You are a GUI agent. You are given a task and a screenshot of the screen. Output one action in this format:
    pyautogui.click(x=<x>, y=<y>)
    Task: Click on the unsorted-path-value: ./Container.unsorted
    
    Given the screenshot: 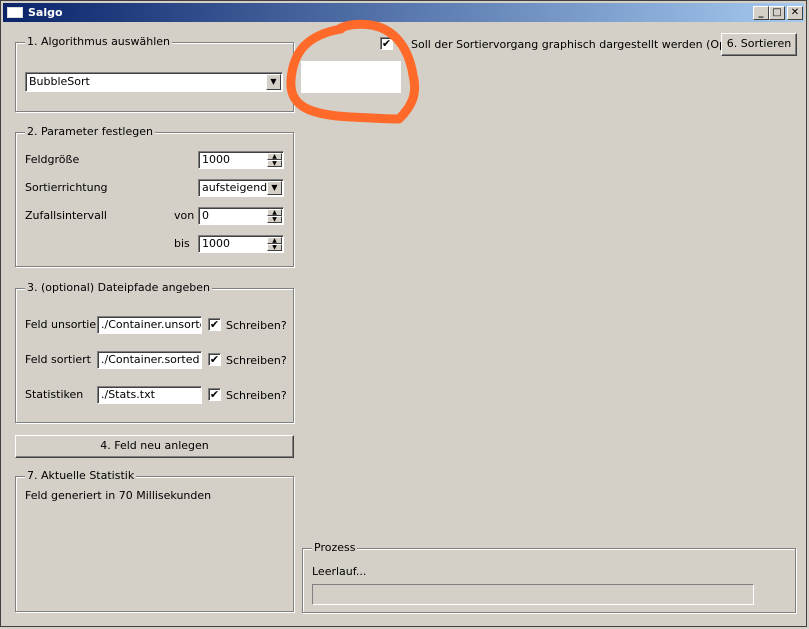 What is the action you would take?
    pyautogui.click(x=151, y=324)
    